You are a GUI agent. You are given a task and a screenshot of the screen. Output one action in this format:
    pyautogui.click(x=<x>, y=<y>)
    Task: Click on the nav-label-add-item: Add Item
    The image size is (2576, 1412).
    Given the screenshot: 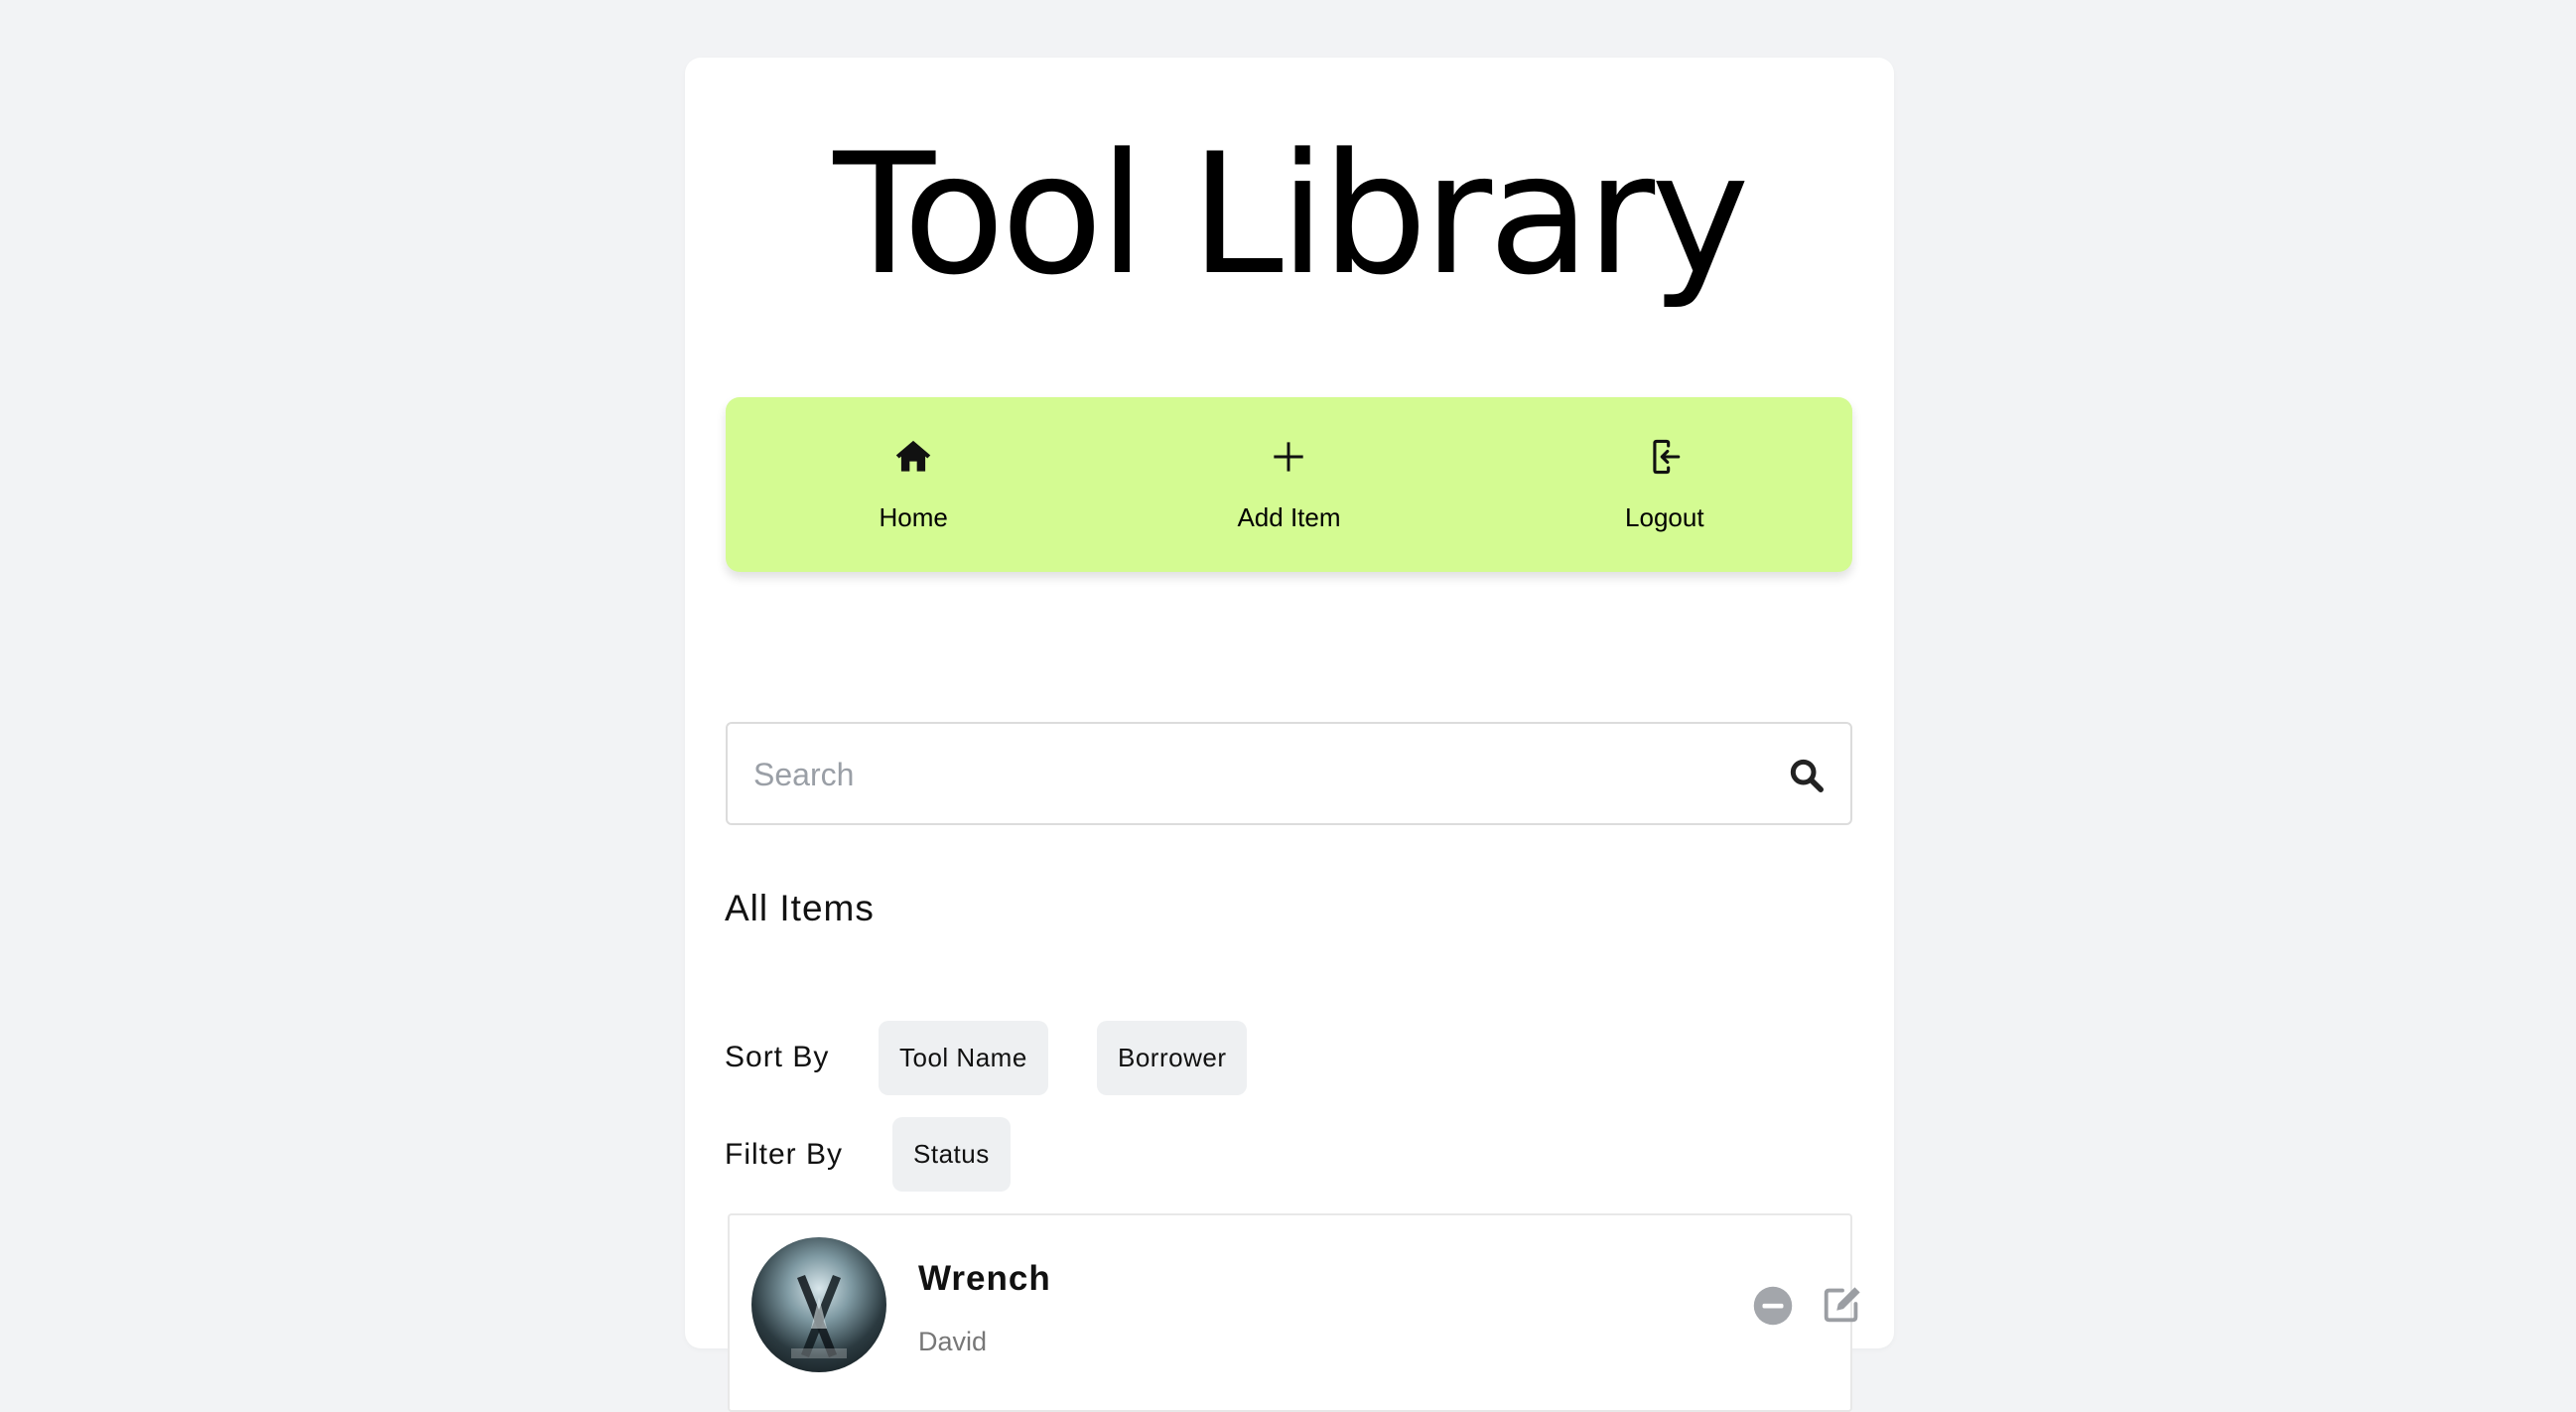 What is the action you would take?
    pyautogui.click(x=1289, y=517)
    